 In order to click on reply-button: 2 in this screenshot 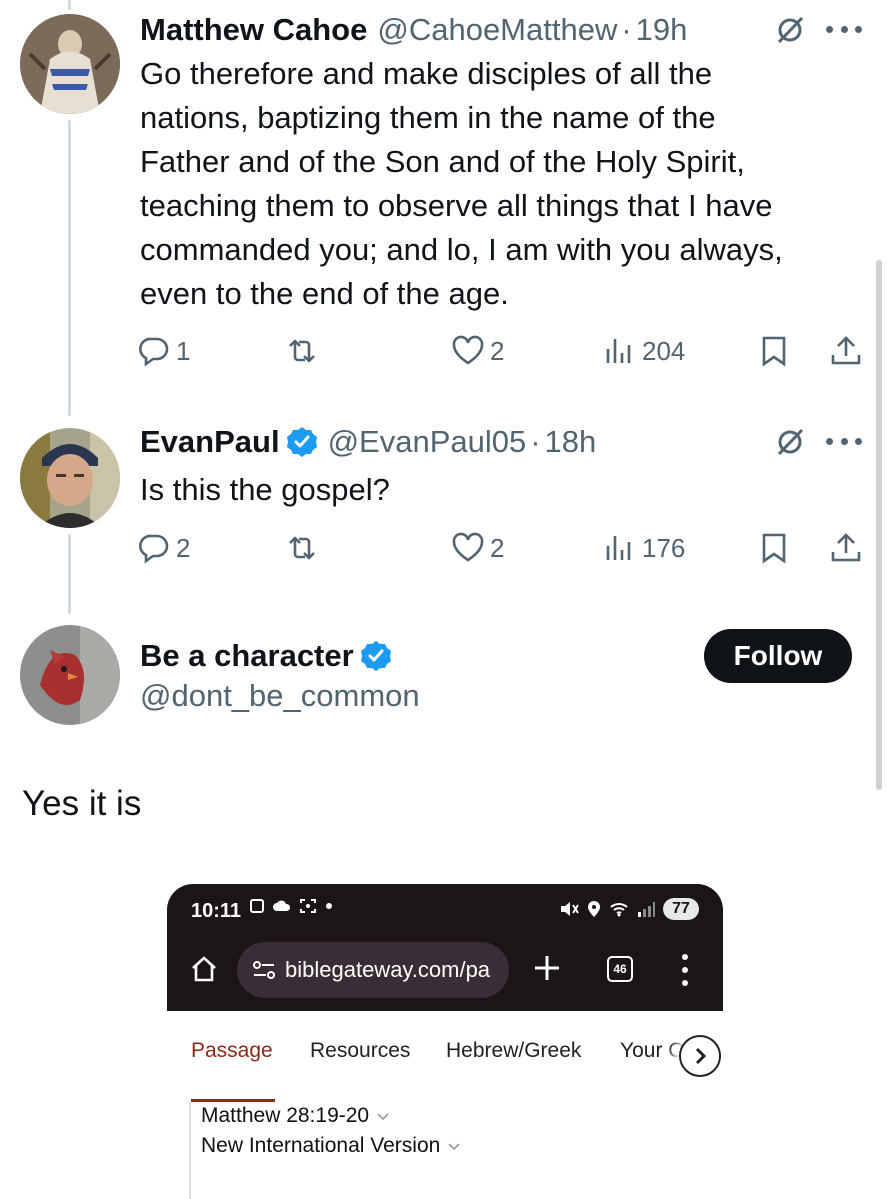, I will do `click(164, 548)`.